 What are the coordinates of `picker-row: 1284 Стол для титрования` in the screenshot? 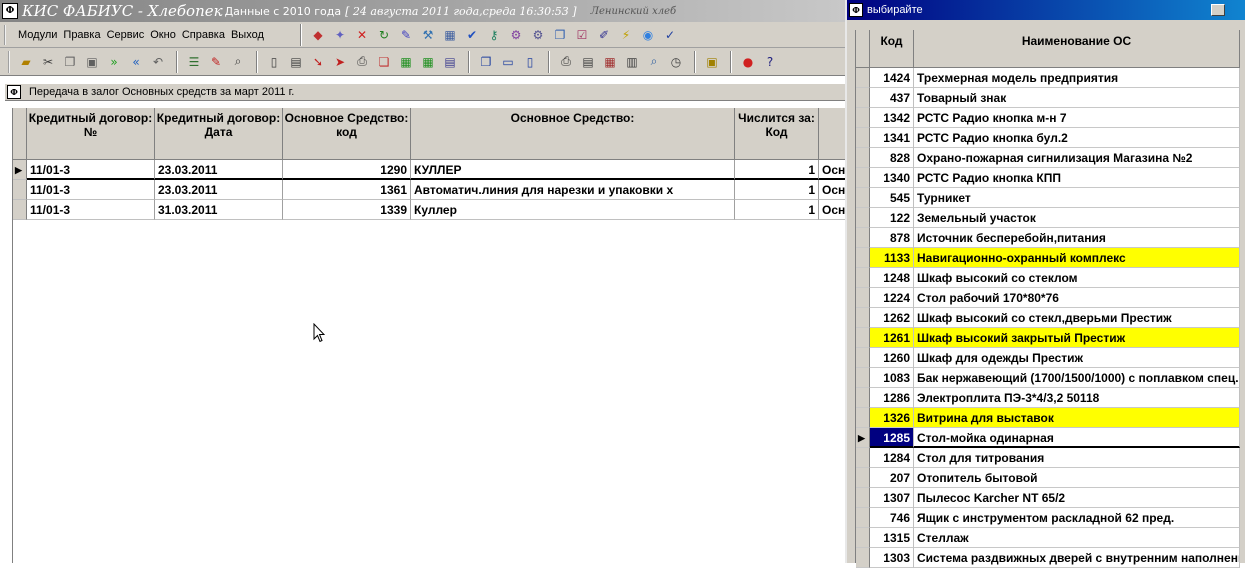 It's located at (1048, 458).